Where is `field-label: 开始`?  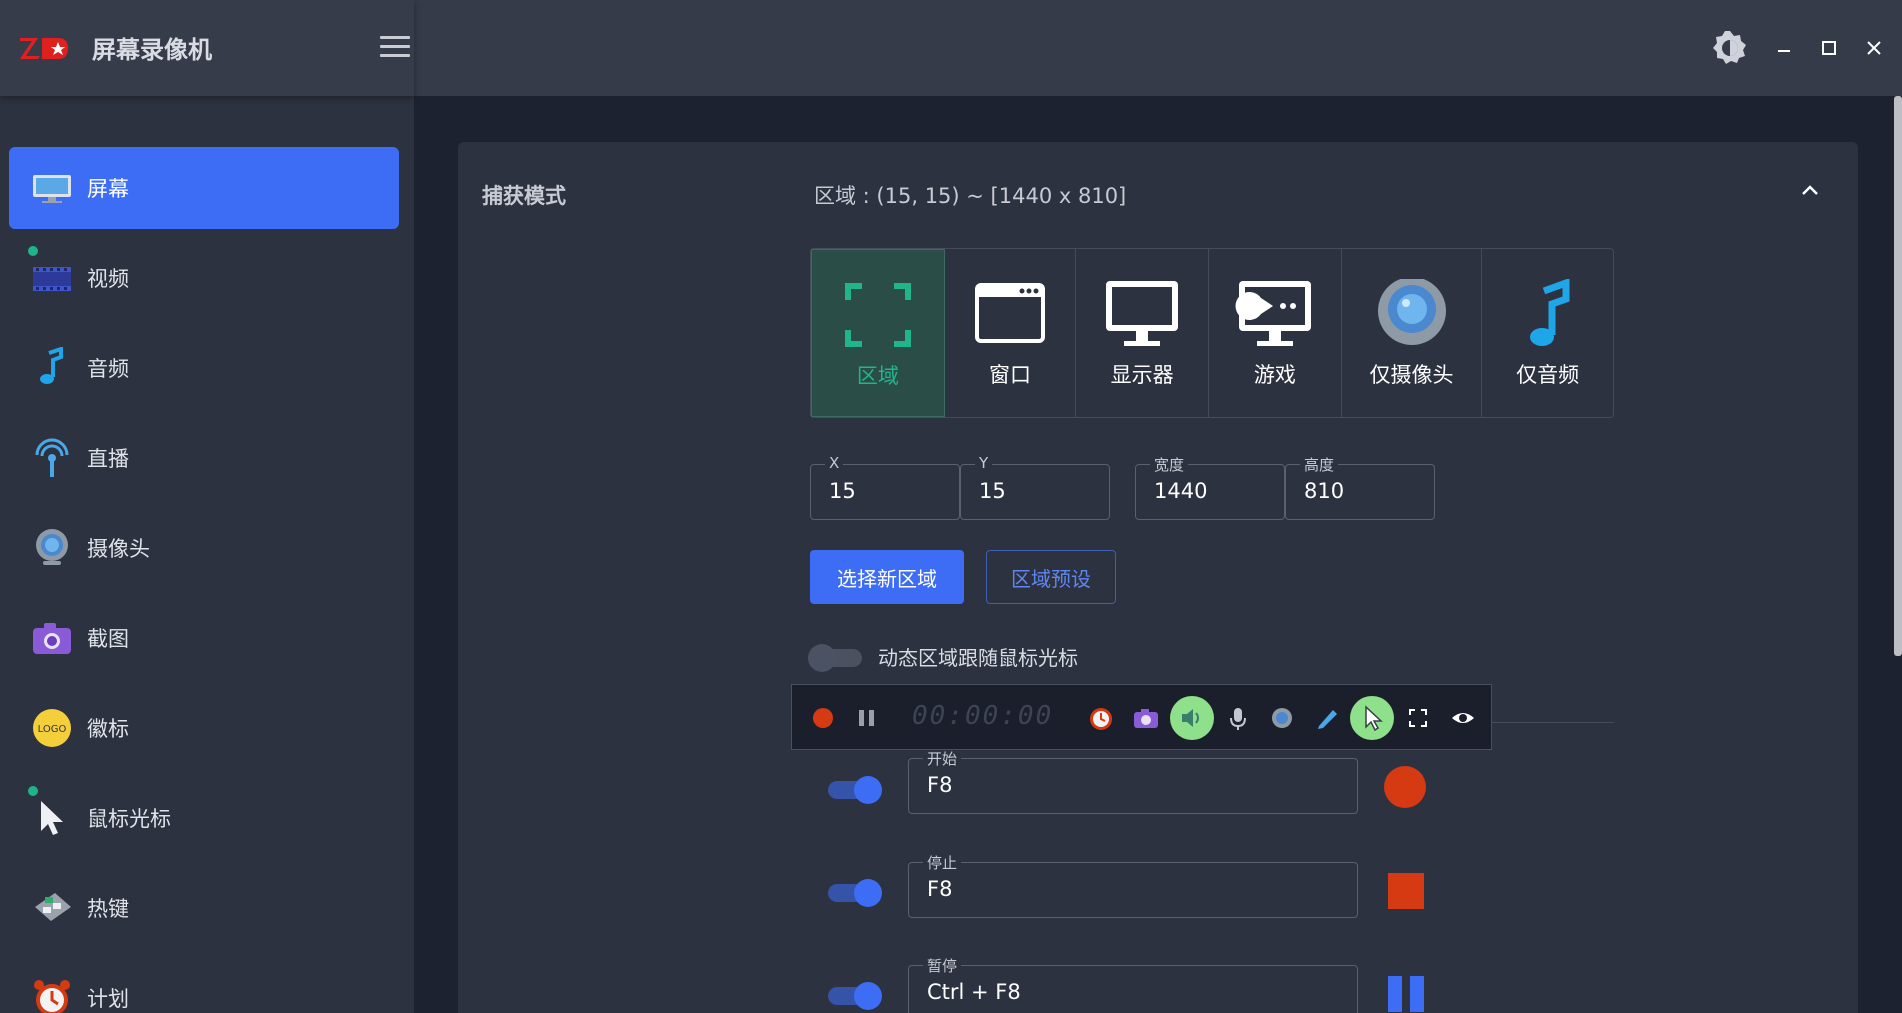
field-label: 开始 is located at coordinates (942, 758).